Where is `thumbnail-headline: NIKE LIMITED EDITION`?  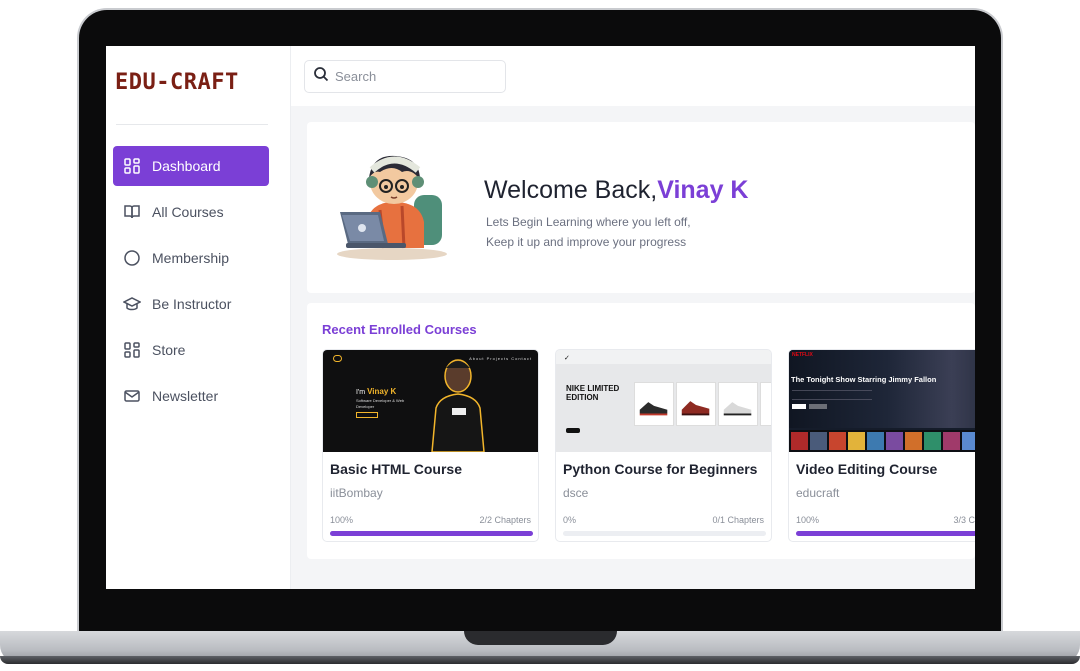
thumbnail-headline: NIKE LIMITED EDITION is located at coordinates (593, 393).